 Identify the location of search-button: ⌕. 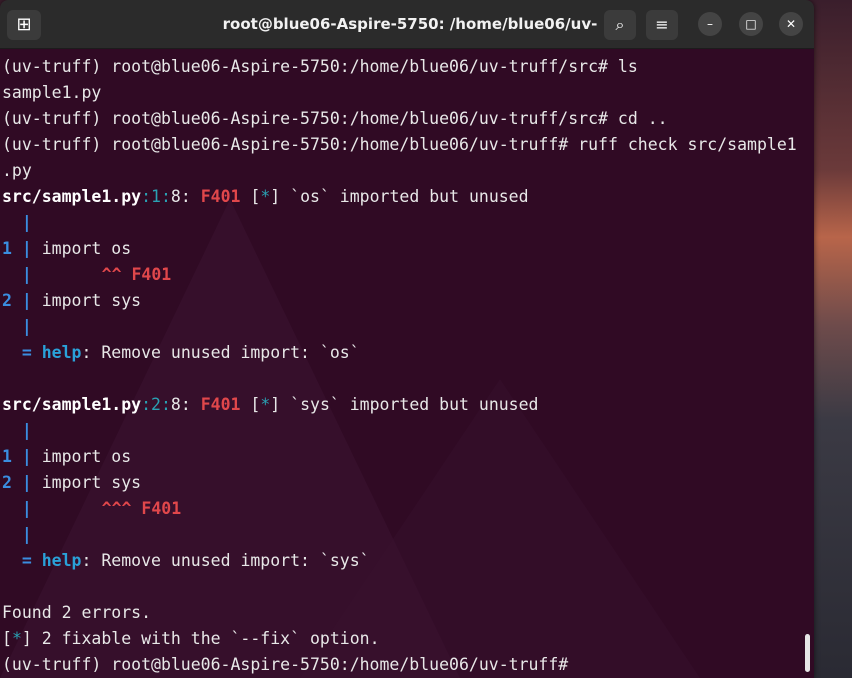
(620, 25).